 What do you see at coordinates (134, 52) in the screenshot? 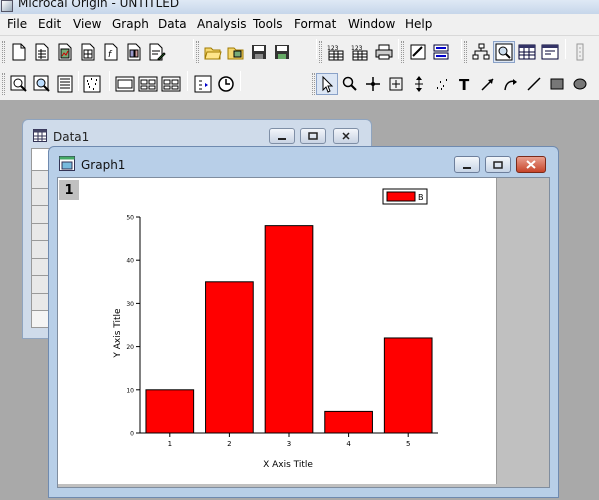
I see `new-layout-icon` at bounding box center [134, 52].